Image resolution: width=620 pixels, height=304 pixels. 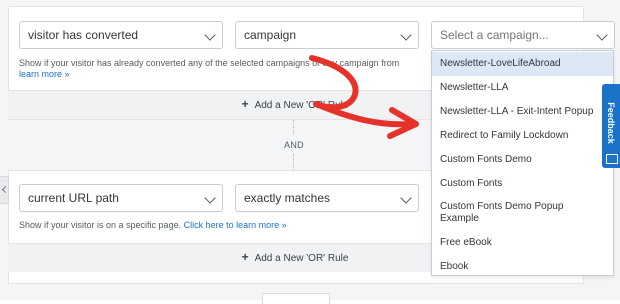 What do you see at coordinates (287, 198) in the screenshot?
I see `match-select-value: exactly matches` at bounding box center [287, 198].